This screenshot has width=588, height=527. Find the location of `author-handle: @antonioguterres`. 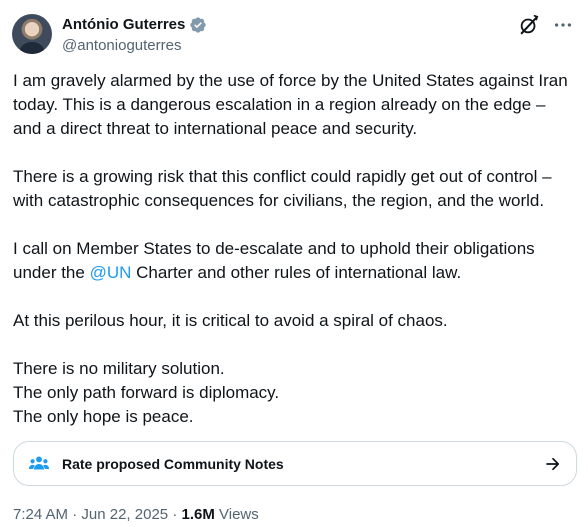

author-handle: @antonioguterres is located at coordinates (134, 46).